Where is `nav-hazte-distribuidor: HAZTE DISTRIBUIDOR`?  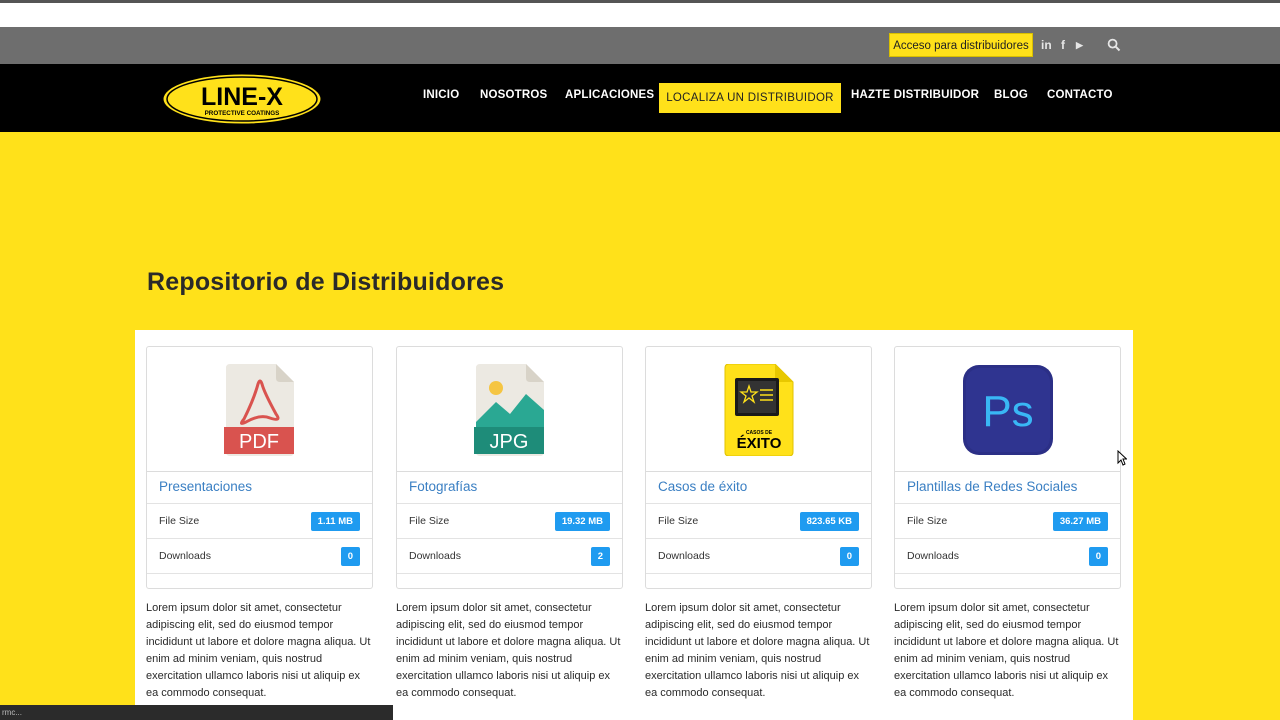 nav-hazte-distribuidor: HAZTE DISTRIBUIDOR is located at coordinates (915, 95).